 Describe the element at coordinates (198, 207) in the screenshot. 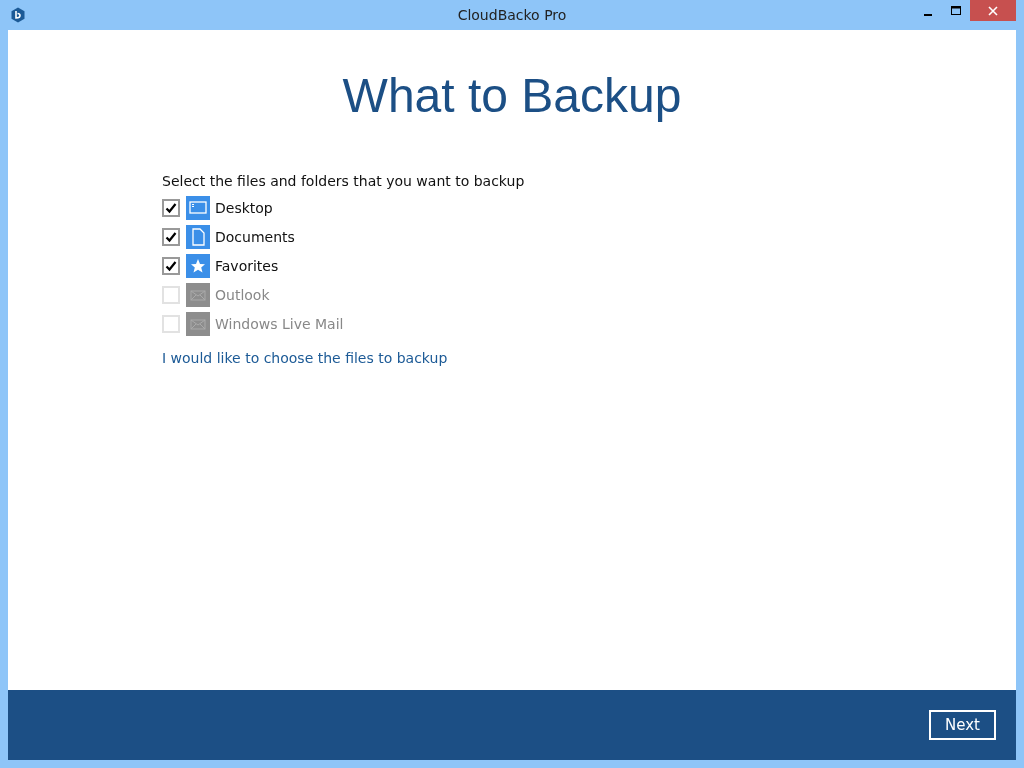

I see `desktop-icon` at that location.